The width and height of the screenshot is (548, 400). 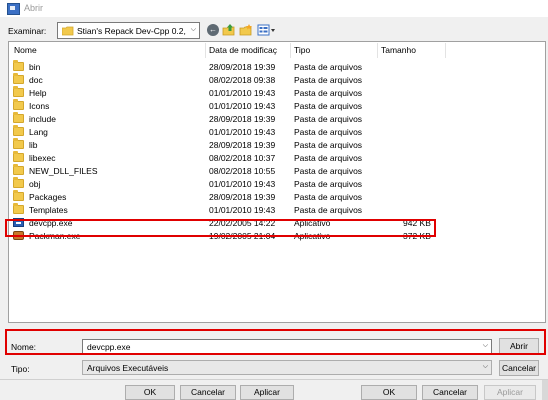 I want to click on filename-label: Nome:, so click(x=24, y=347).